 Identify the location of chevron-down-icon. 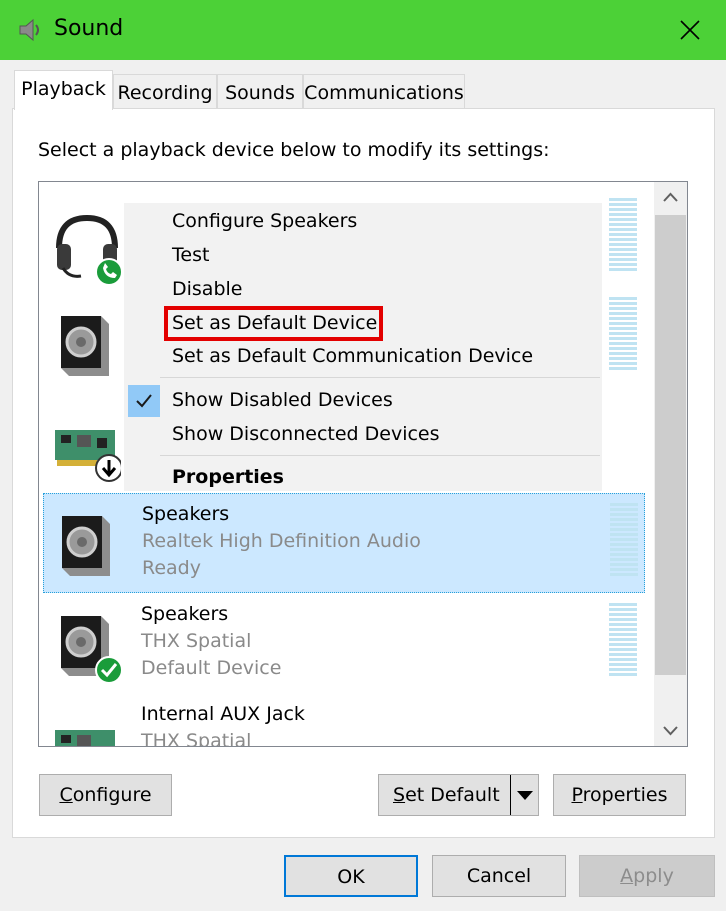
(670, 731).